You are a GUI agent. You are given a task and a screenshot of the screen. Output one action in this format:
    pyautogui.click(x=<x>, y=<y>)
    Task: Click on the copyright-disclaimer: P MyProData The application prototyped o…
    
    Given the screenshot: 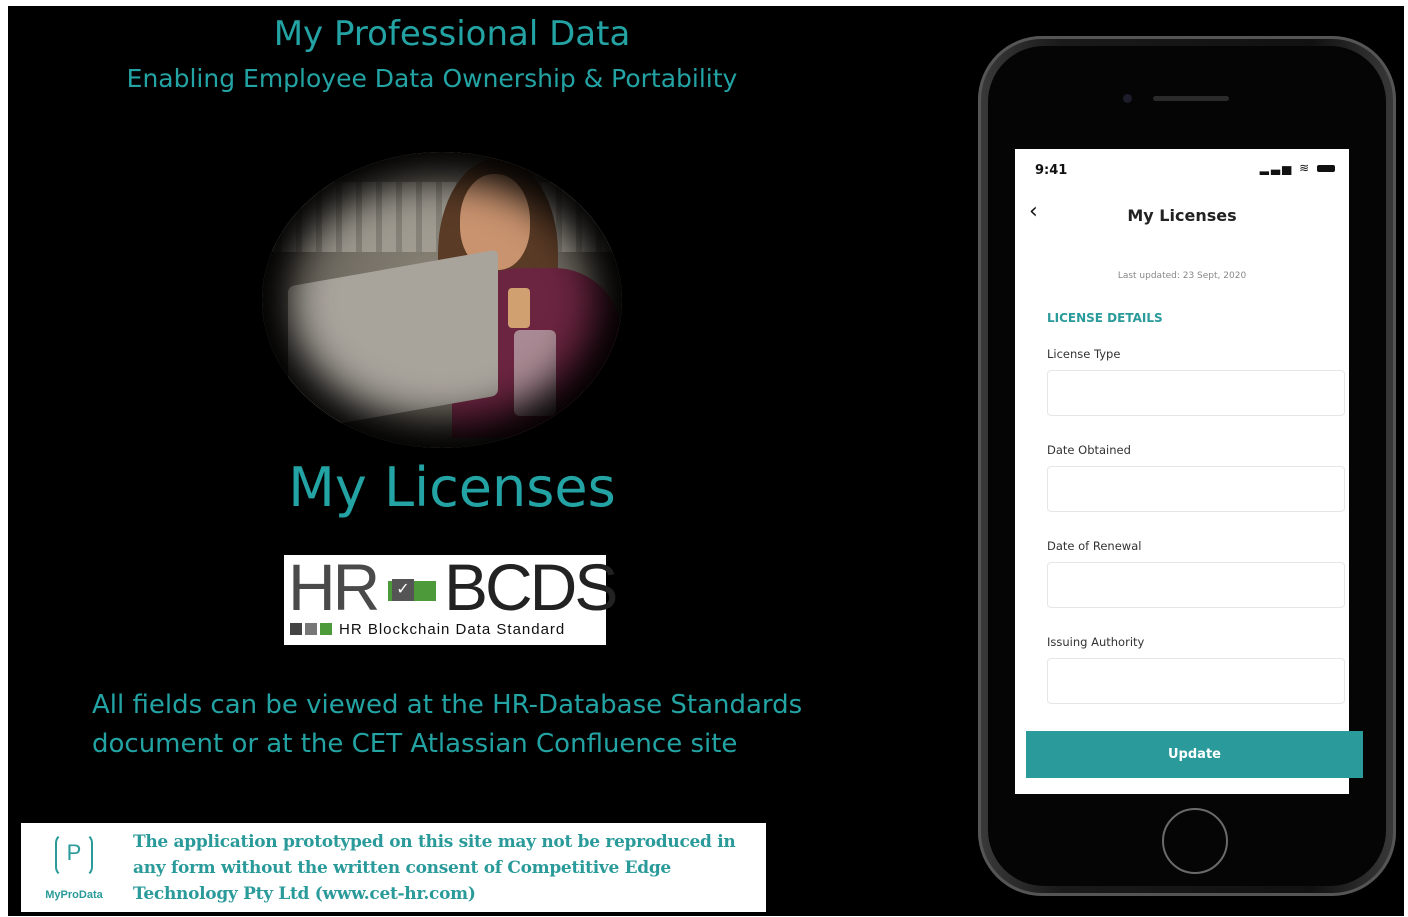 What is the action you would take?
    pyautogui.click(x=393, y=867)
    